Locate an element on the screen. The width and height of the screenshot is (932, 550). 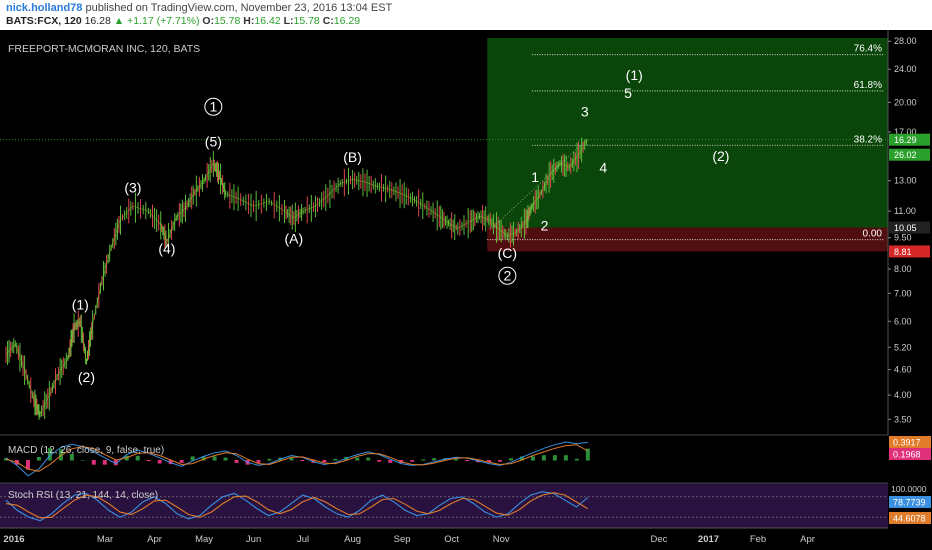
x-tick-label: Oct is located at coordinates (451, 539).